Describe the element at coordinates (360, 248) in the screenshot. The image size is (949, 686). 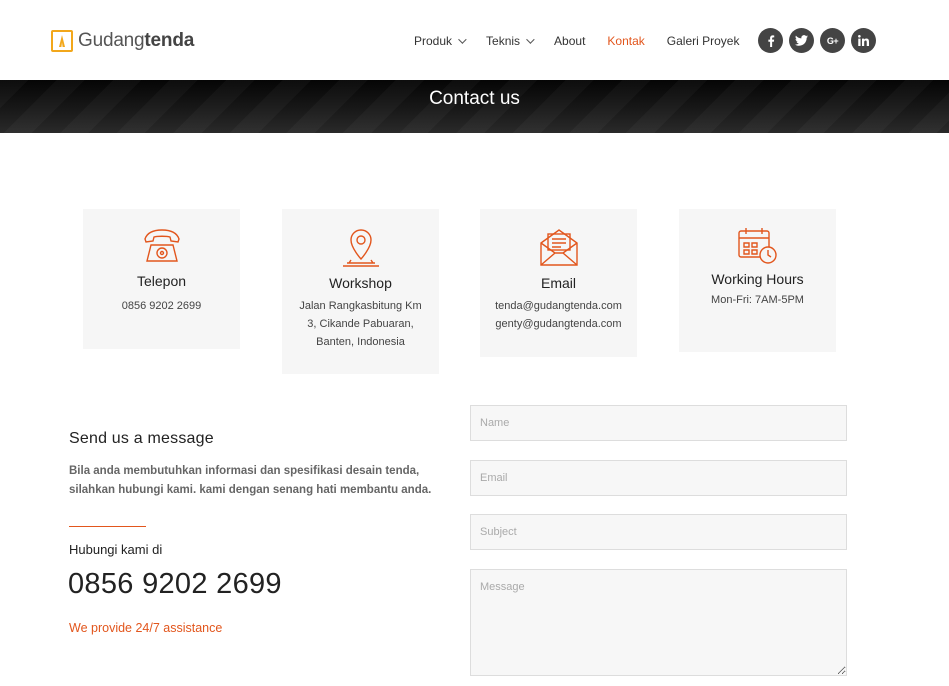
I see `map-pin-icon` at that location.